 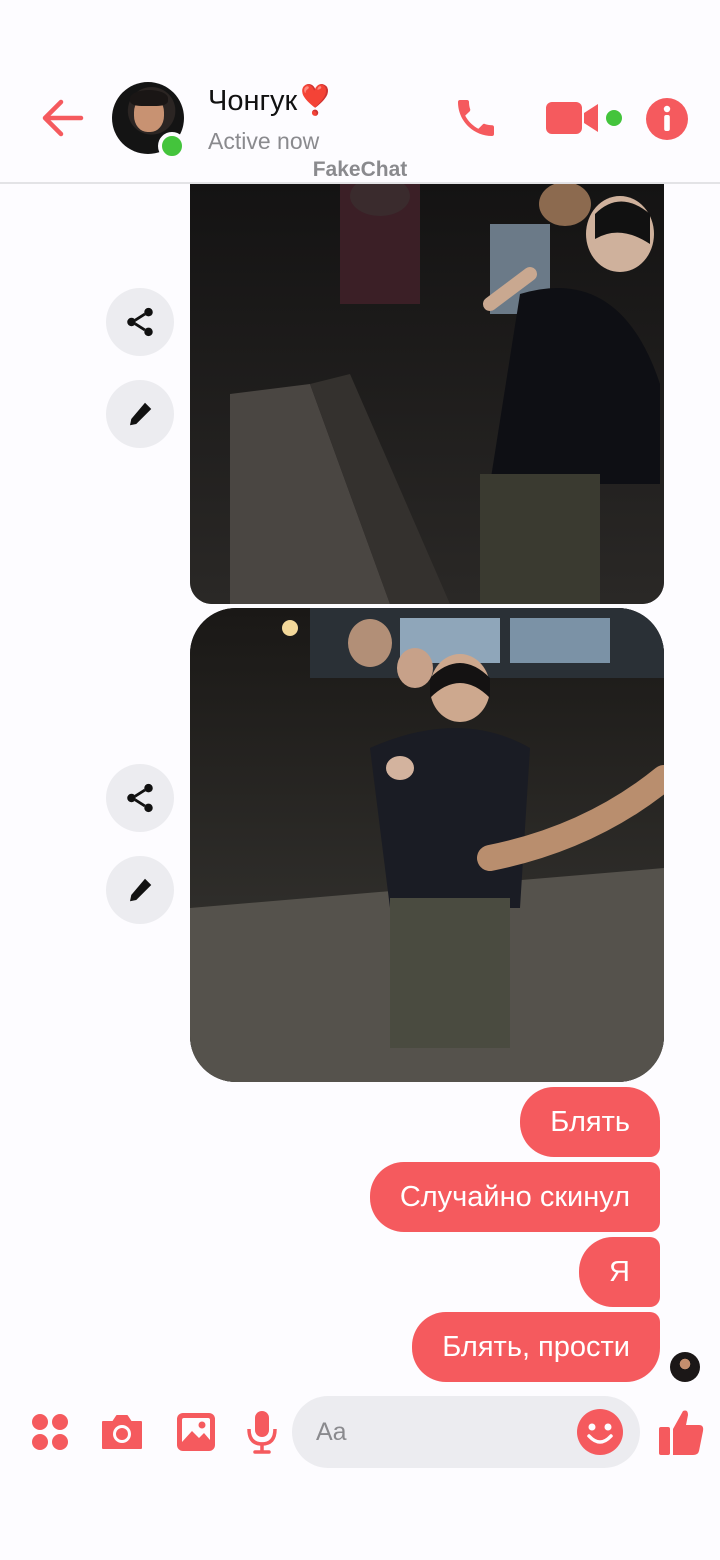 I want to click on avatar-hair, so click(x=149, y=98).